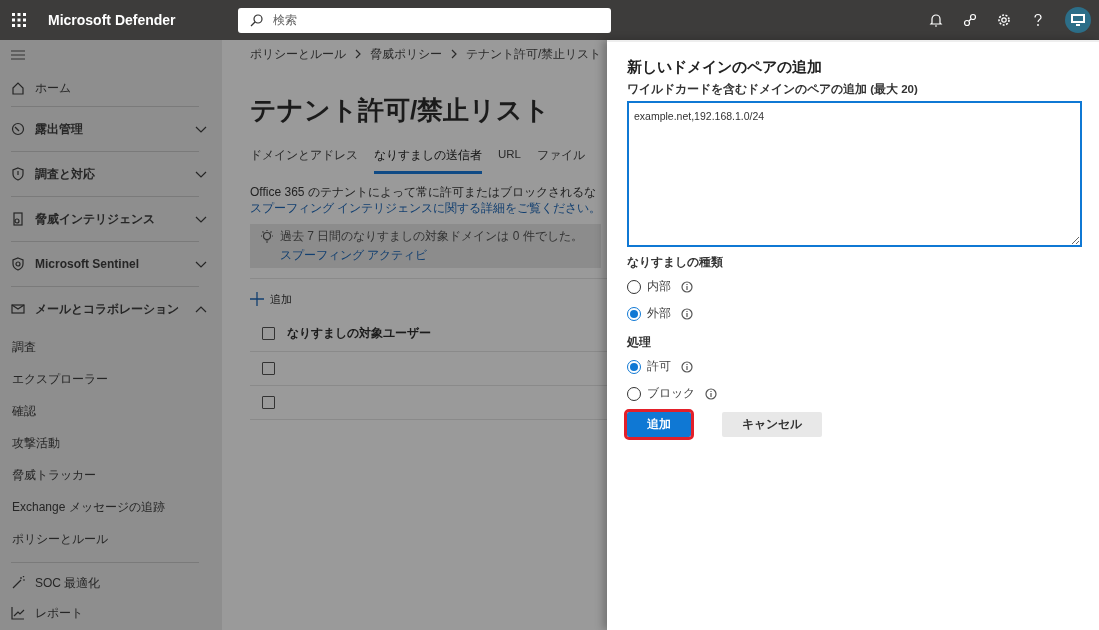 The width and height of the screenshot is (1099, 630). What do you see at coordinates (95, 219) in the screenshot?
I see `nav-label: 脅威インテリジェンス` at bounding box center [95, 219].